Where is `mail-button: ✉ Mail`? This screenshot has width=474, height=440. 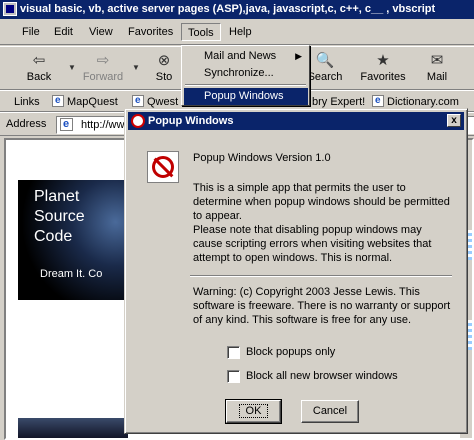
mail-button: ✉ Mail is located at coordinates (437, 69).